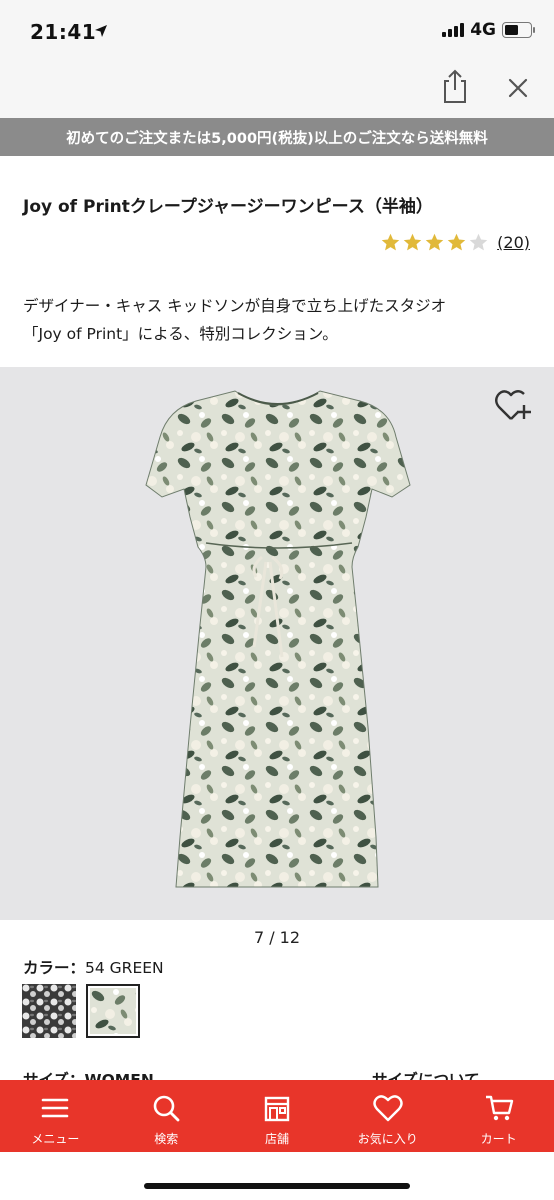 The height and width of the screenshot is (1200, 554). What do you see at coordinates (453, 30) in the screenshot?
I see `signal-icon` at bounding box center [453, 30].